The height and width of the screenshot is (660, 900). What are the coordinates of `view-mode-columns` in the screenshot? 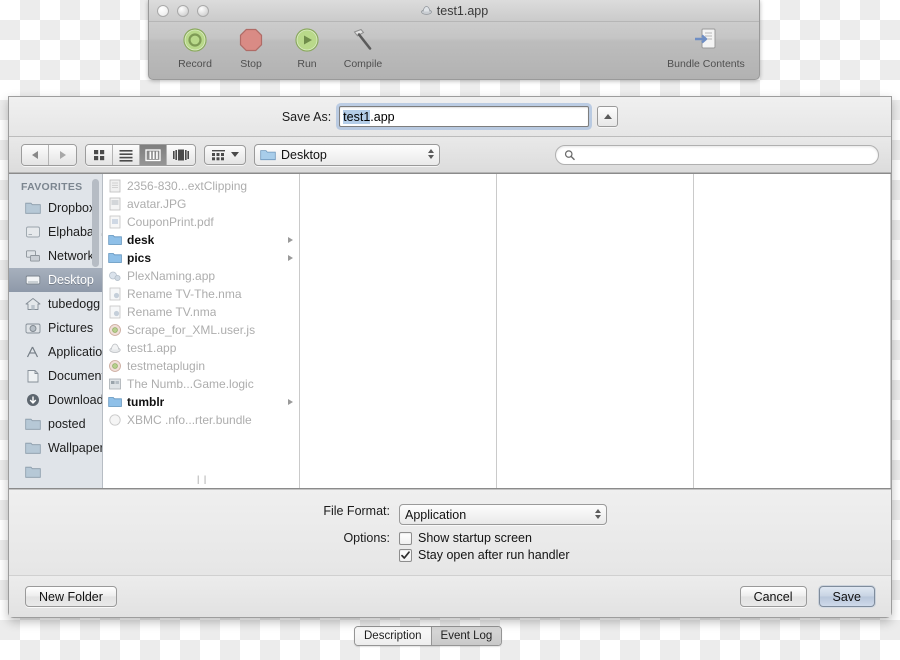 It's located at (153, 154).